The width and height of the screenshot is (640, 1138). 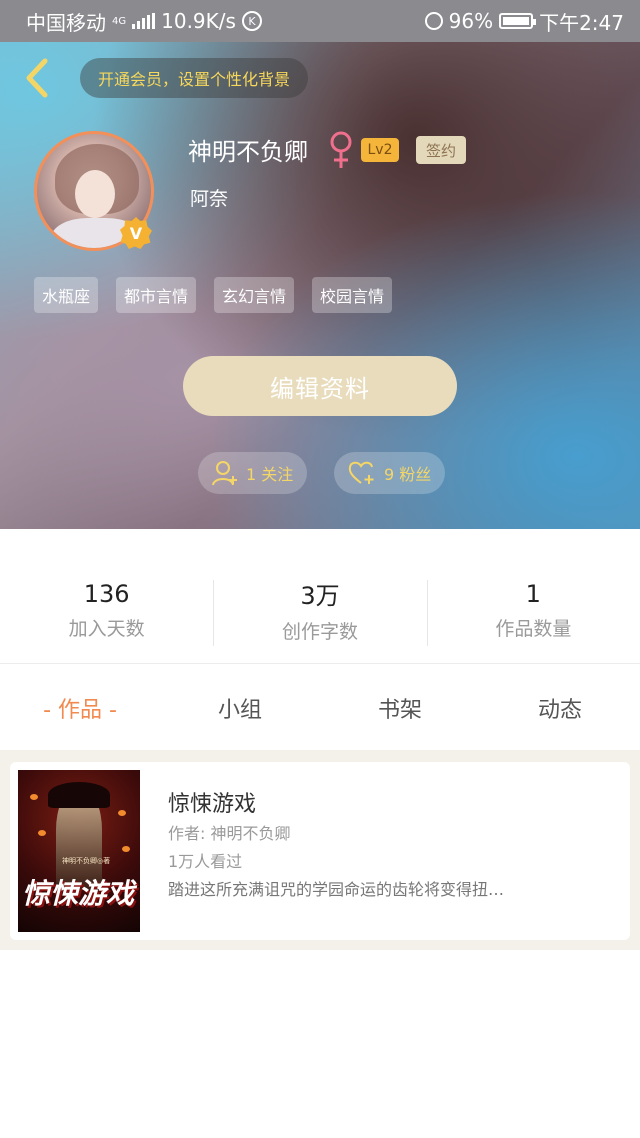 What do you see at coordinates (229, 833) in the screenshot?
I see `work-author: 作者: 神明不负卿` at bounding box center [229, 833].